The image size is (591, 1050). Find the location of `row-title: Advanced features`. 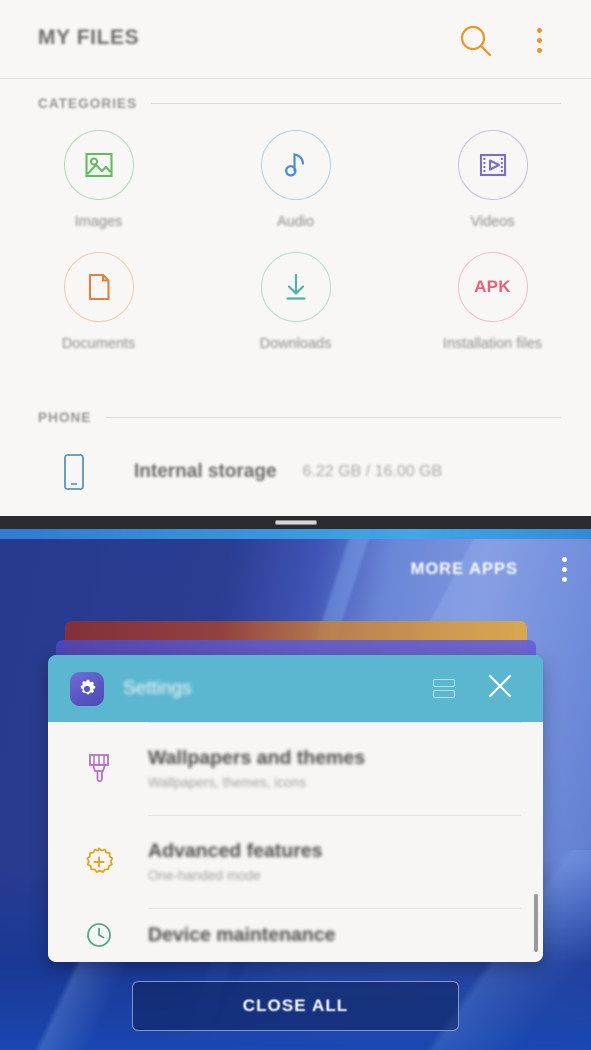

row-title: Advanced features is located at coordinates (235, 851).